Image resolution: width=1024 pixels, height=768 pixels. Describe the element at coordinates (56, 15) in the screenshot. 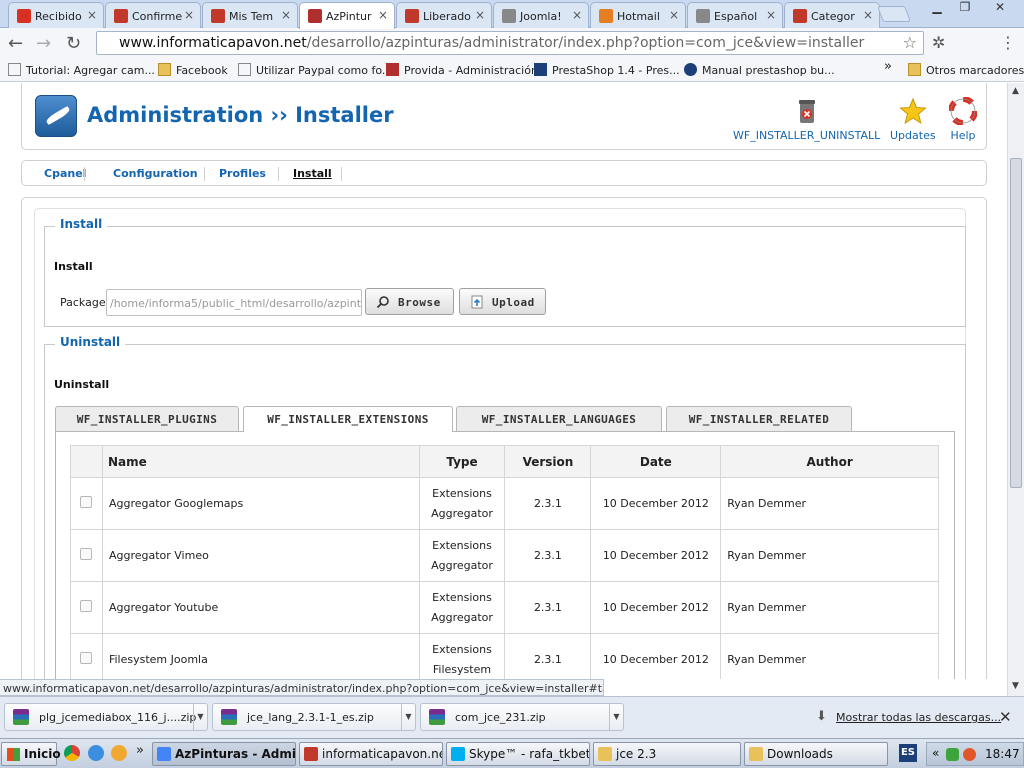

I see `browser-tab: Recibido ×` at that location.